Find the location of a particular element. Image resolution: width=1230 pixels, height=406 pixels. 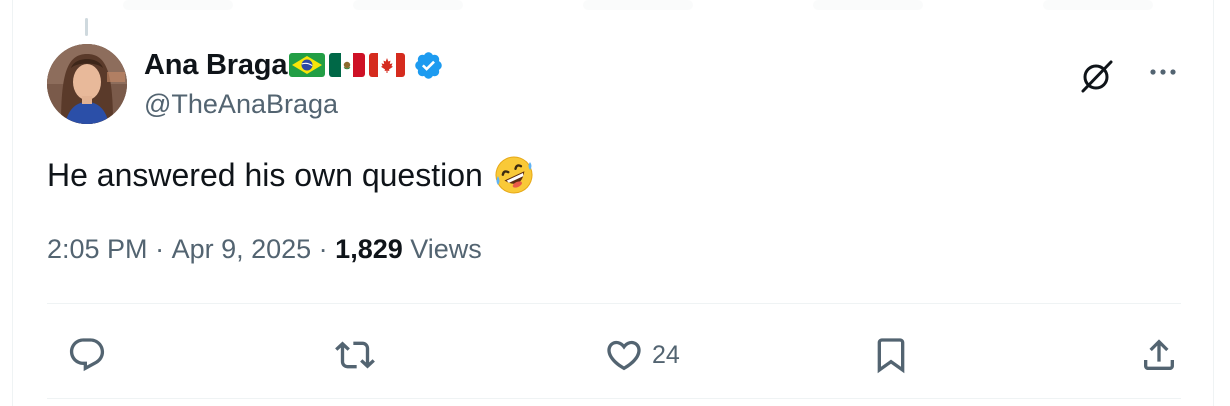

post-time: 2:05 PM is located at coordinates (97, 249).